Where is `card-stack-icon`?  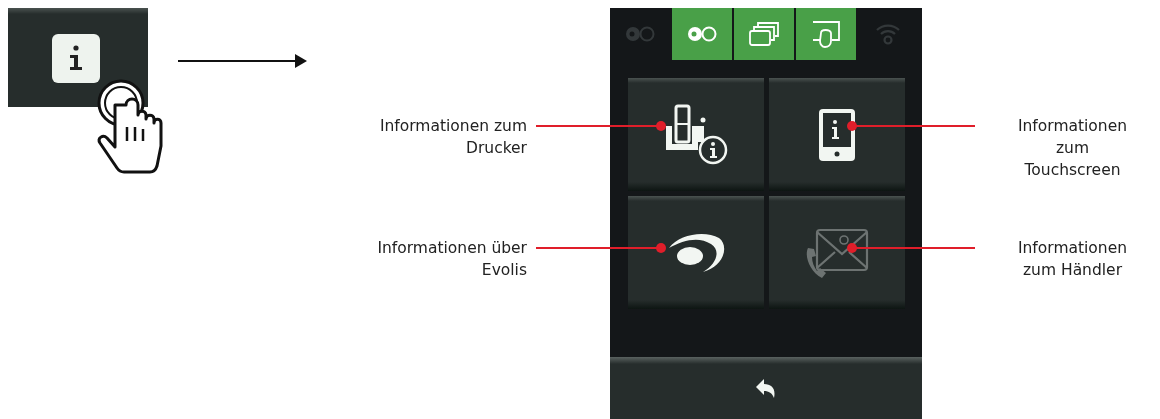 card-stack-icon is located at coordinates (764, 34).